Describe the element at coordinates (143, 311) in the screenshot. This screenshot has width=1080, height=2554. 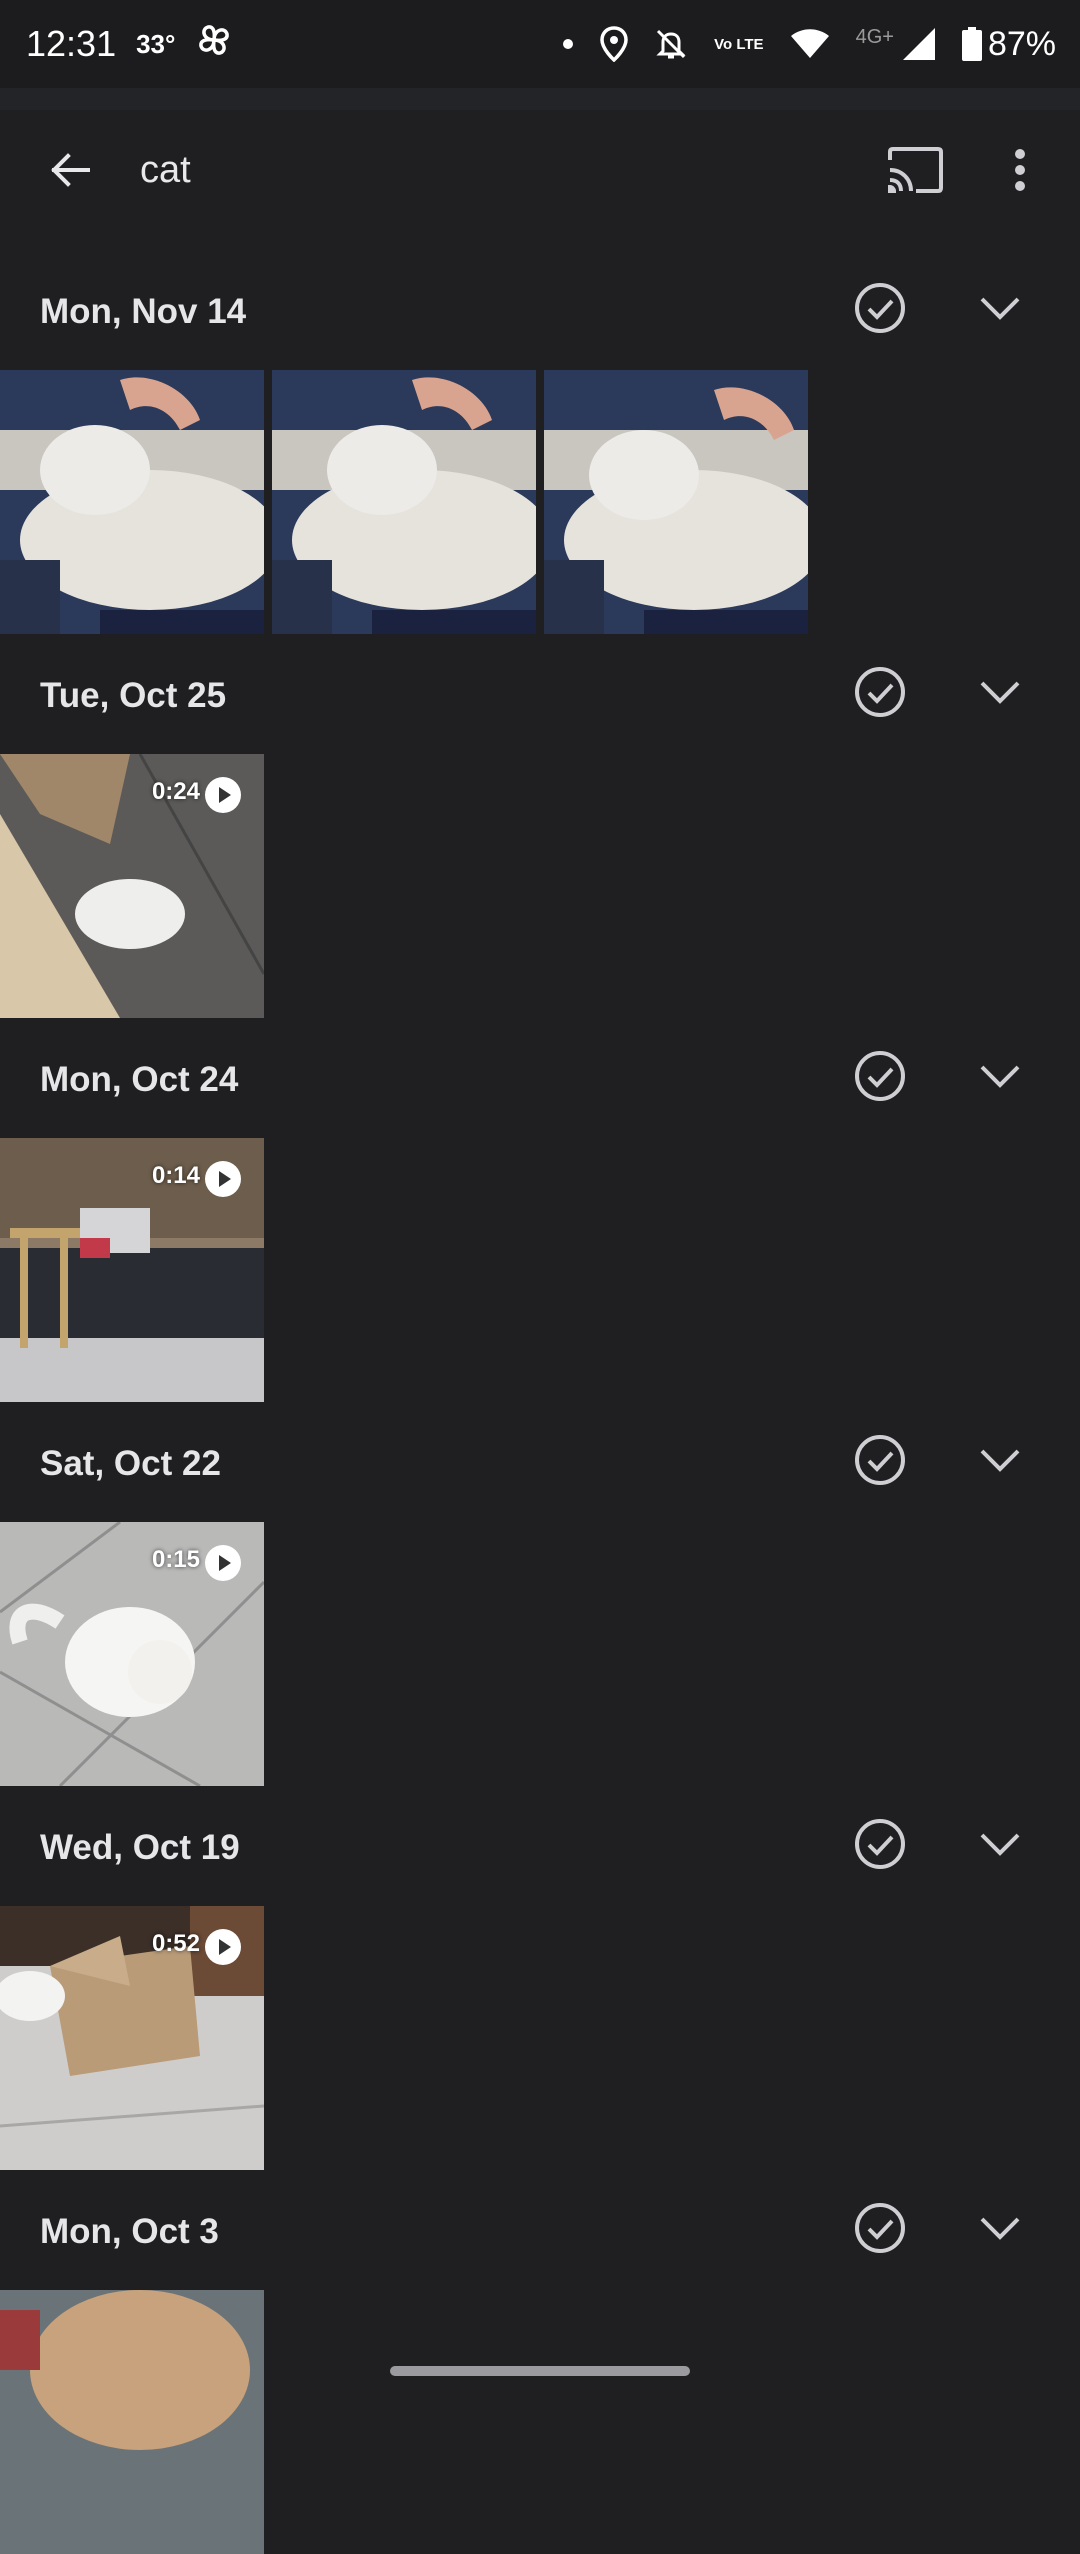
I see `section-date: Mon, Nov 14` at that location.